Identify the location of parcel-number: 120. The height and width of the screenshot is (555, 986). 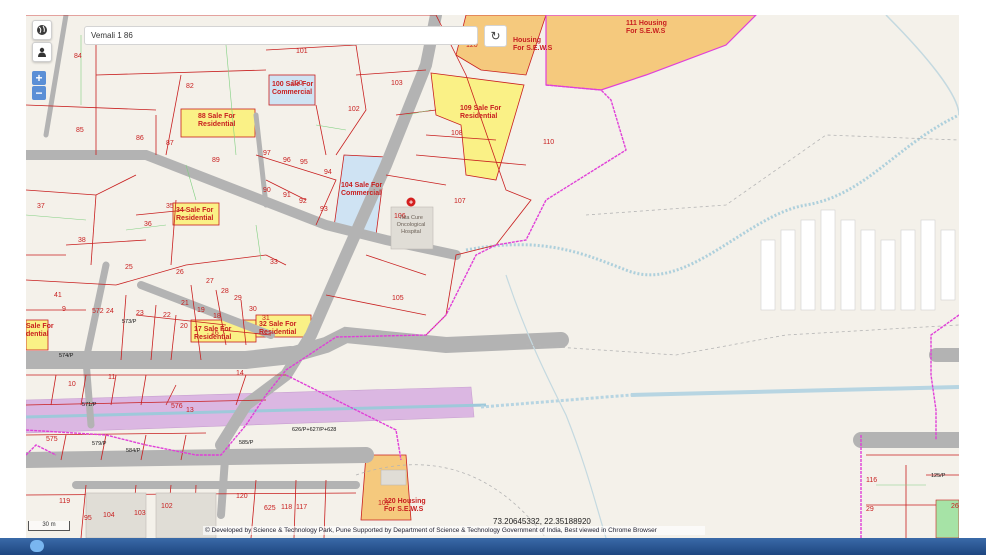
(242, 496).